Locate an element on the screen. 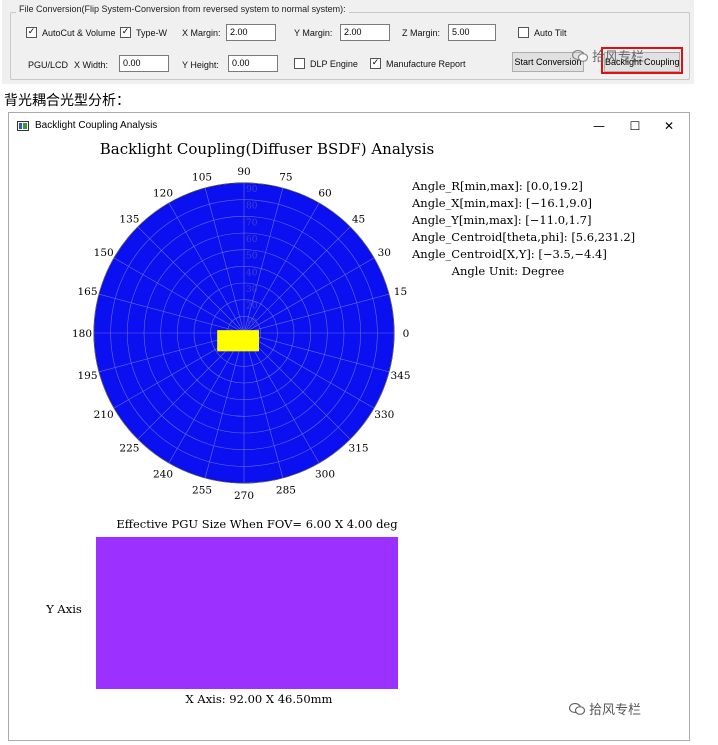 The width and height of the screenshot is (718, 745). pgu-rectangle is located at coordinates (247, 613).